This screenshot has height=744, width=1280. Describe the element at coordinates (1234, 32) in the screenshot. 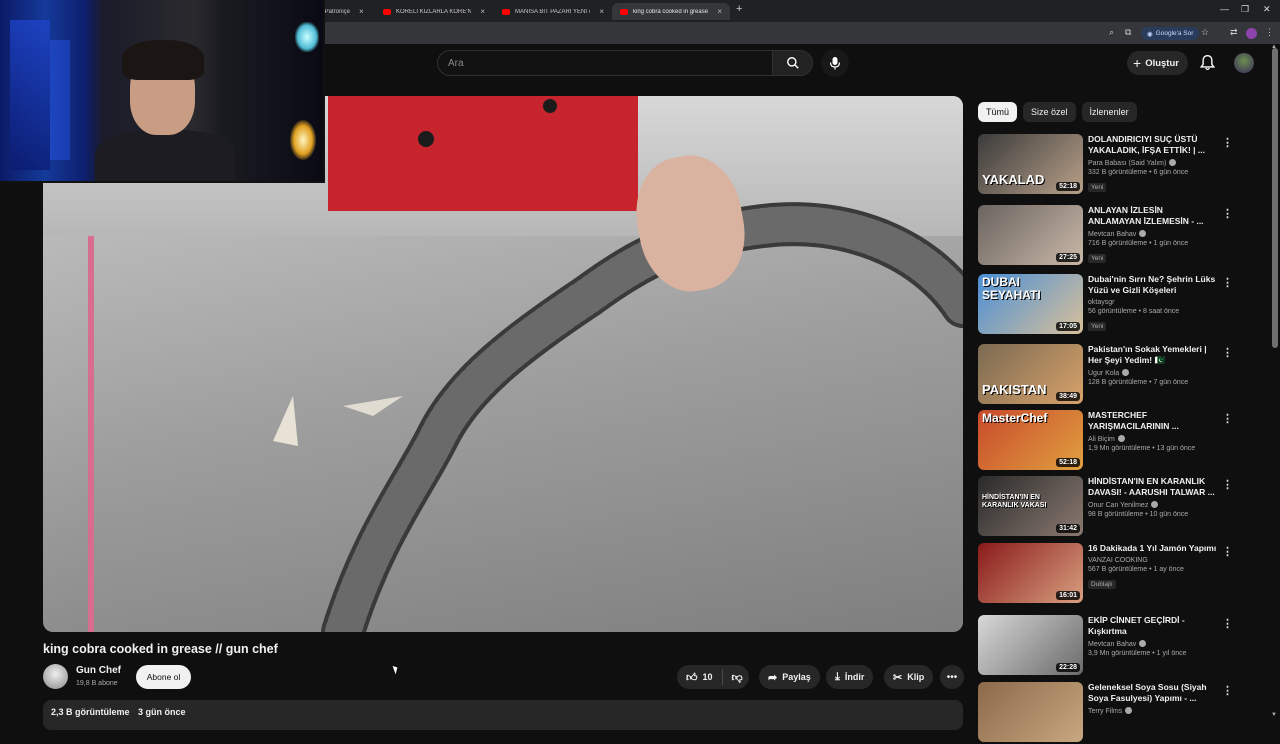

I see `extensions-icon: ⇄` at that location.